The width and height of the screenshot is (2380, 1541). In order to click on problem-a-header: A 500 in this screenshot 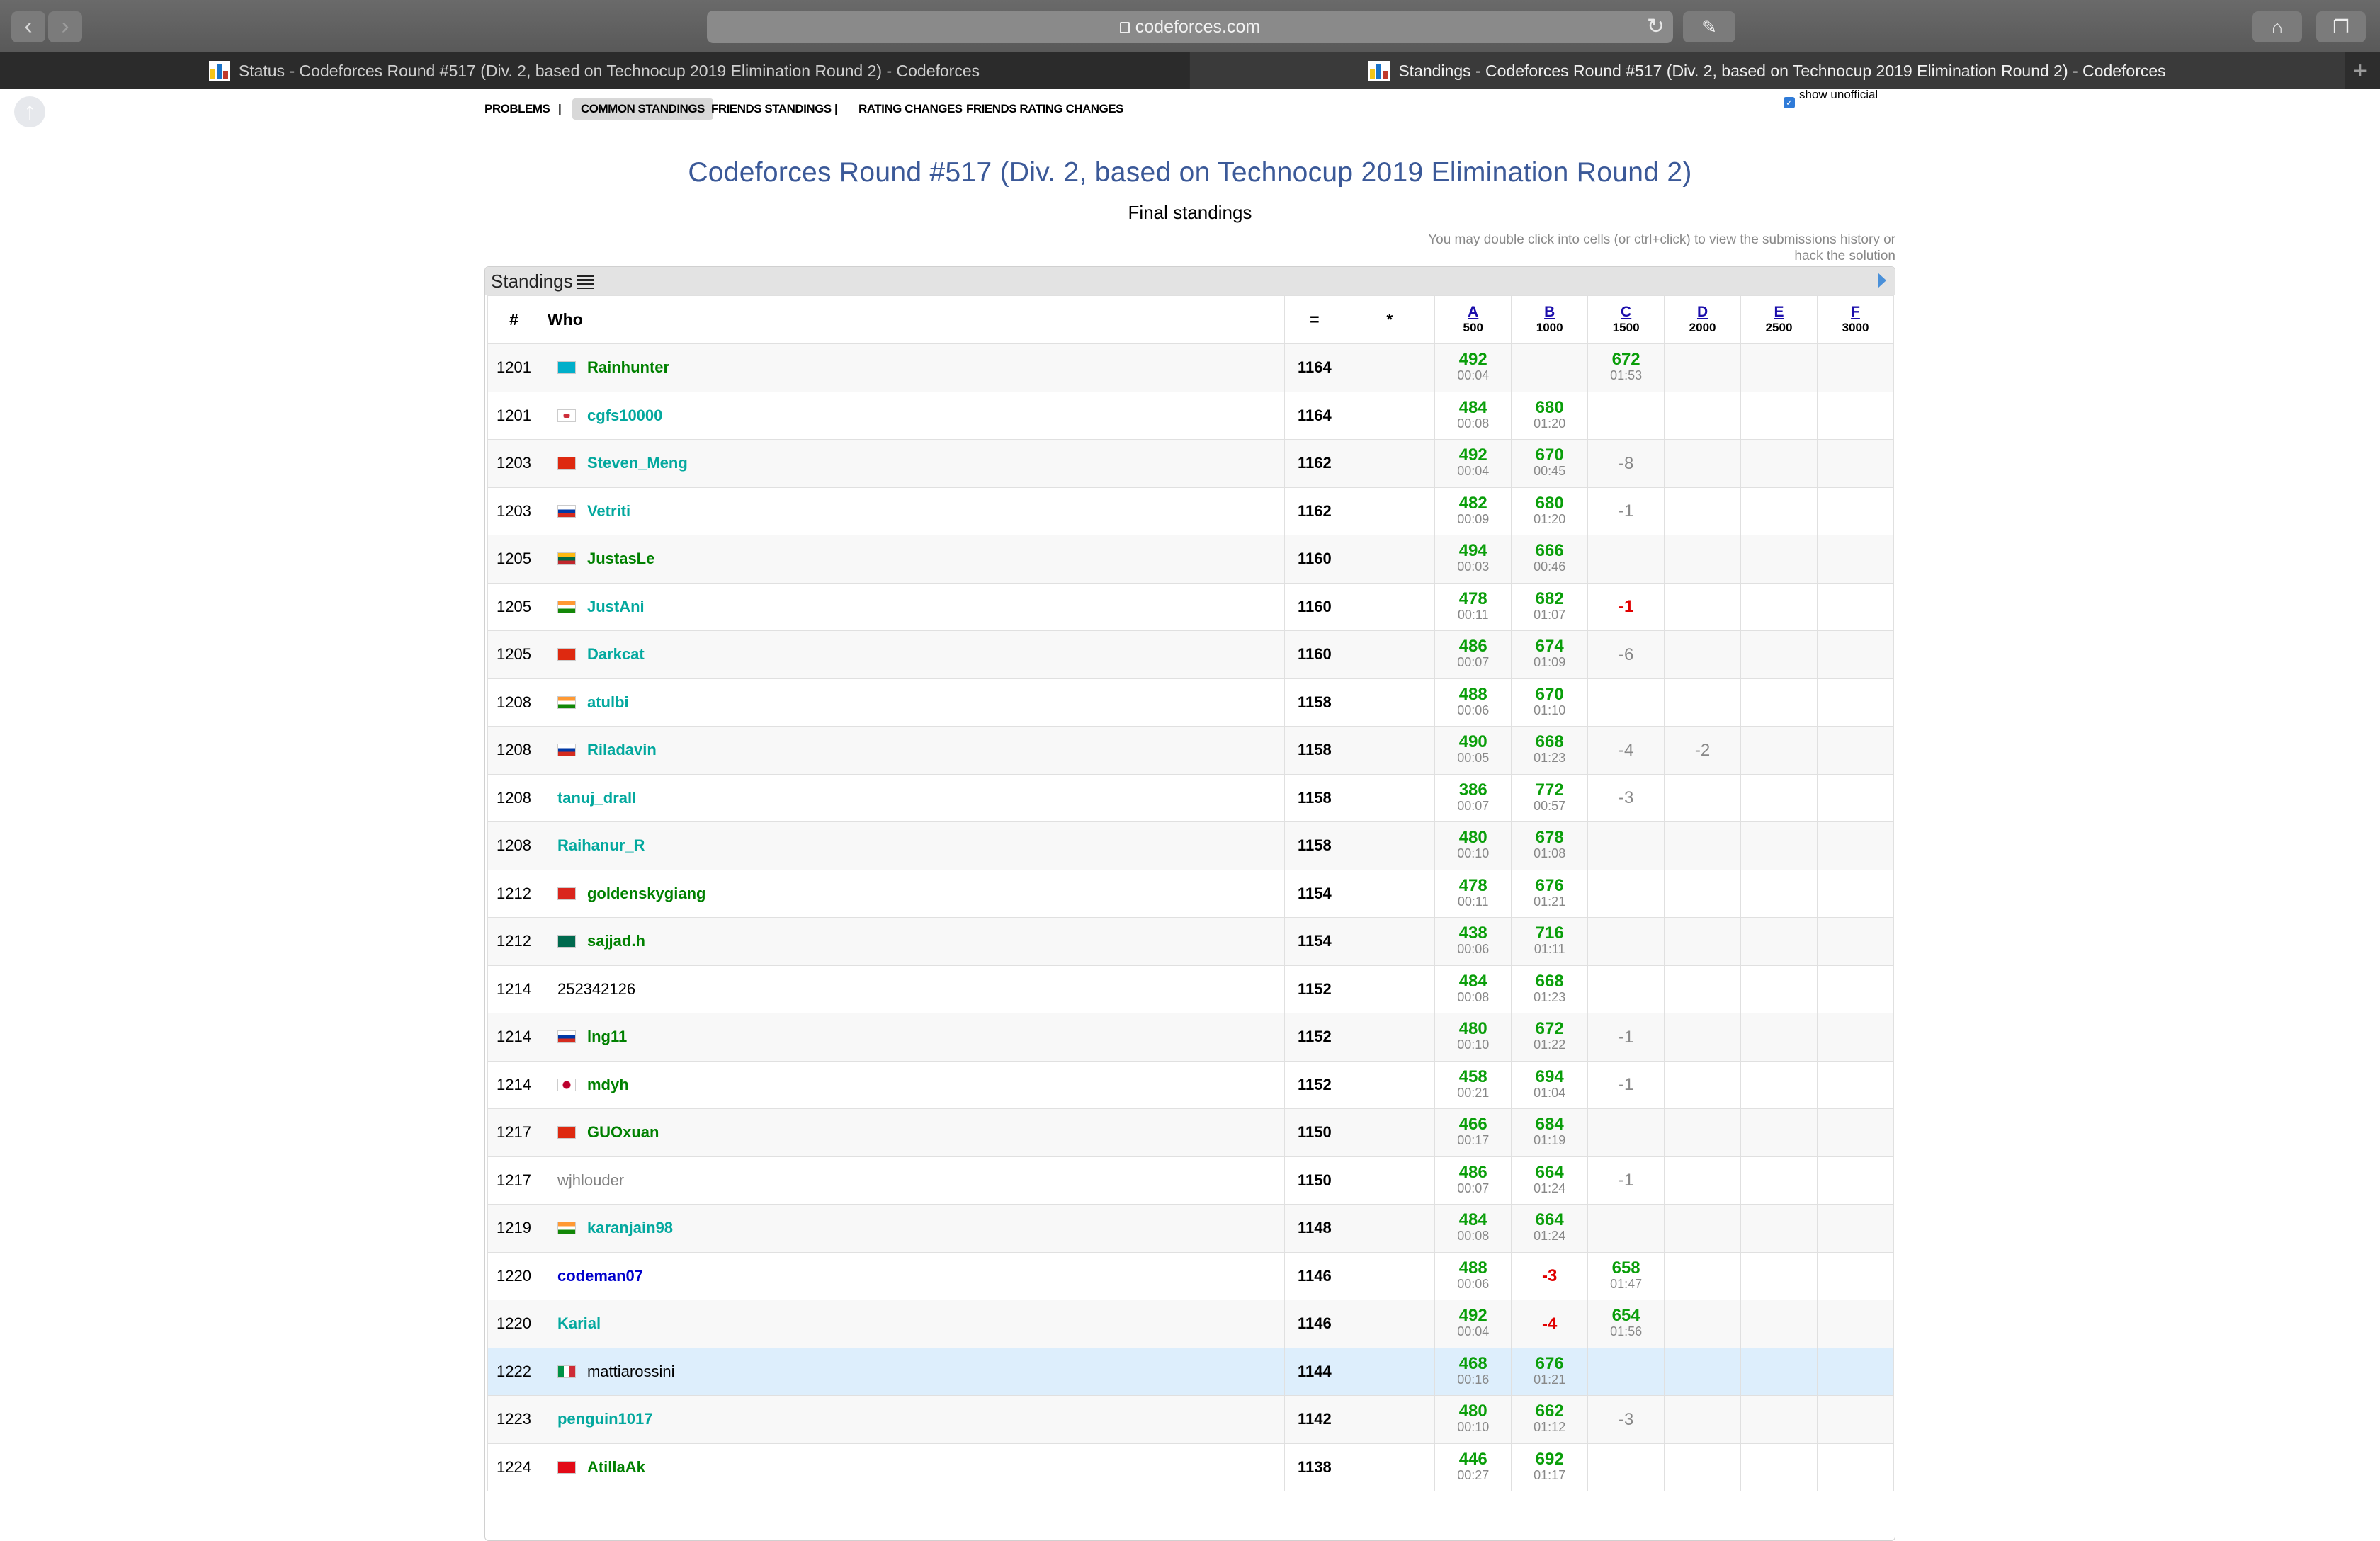, I will do `click(1473, 319)`.